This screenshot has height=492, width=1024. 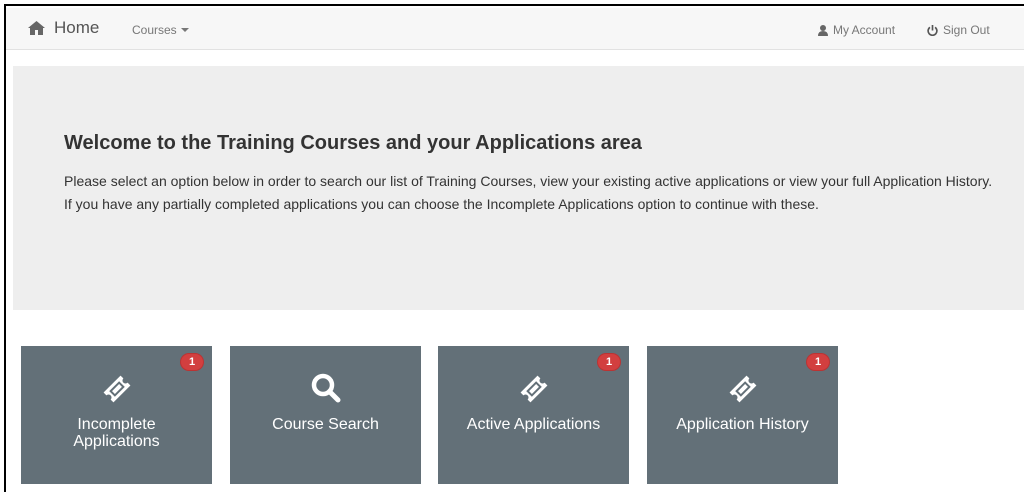 I want to click on courses-label: Courses, so click(x=154, y=30).